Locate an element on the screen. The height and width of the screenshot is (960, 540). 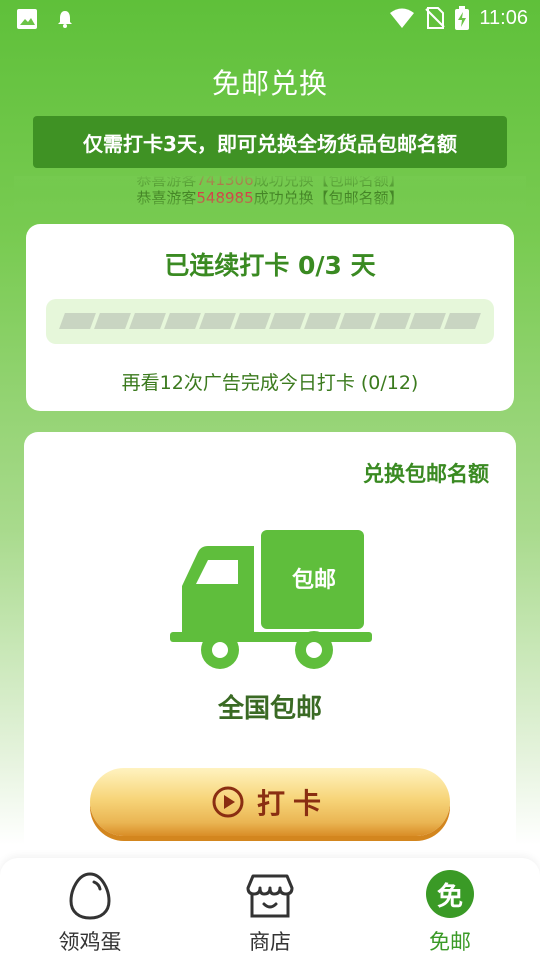
nav-item-shop: 商店 is located at coordinates (270, 909).